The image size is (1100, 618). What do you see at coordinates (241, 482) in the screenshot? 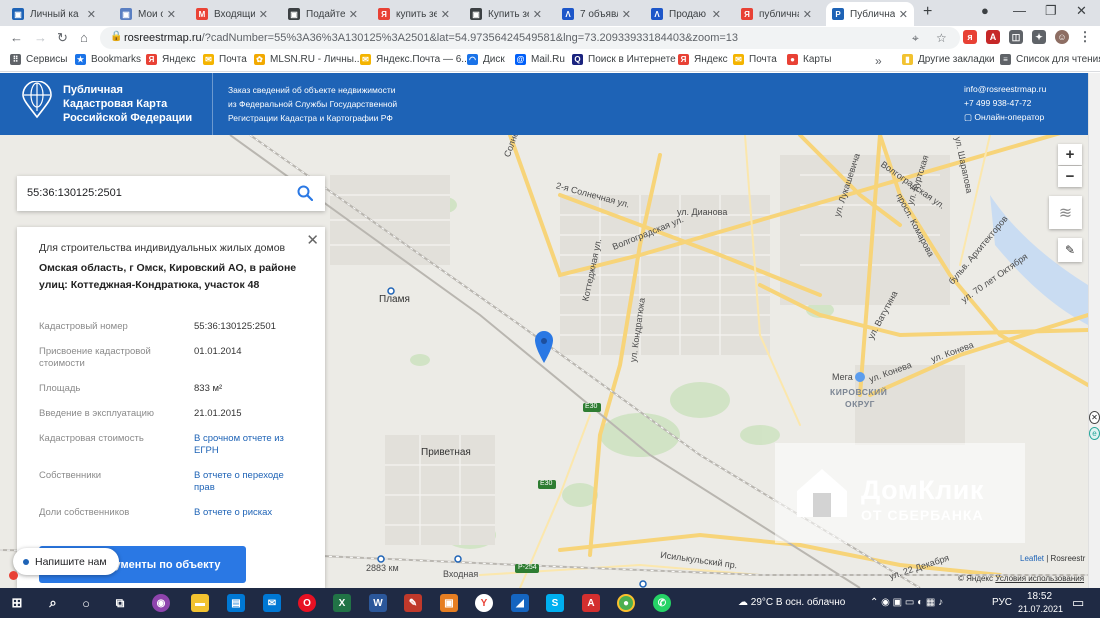
I see `owners-link: В отчете о переходе прав` at bounding box center [241, 482].